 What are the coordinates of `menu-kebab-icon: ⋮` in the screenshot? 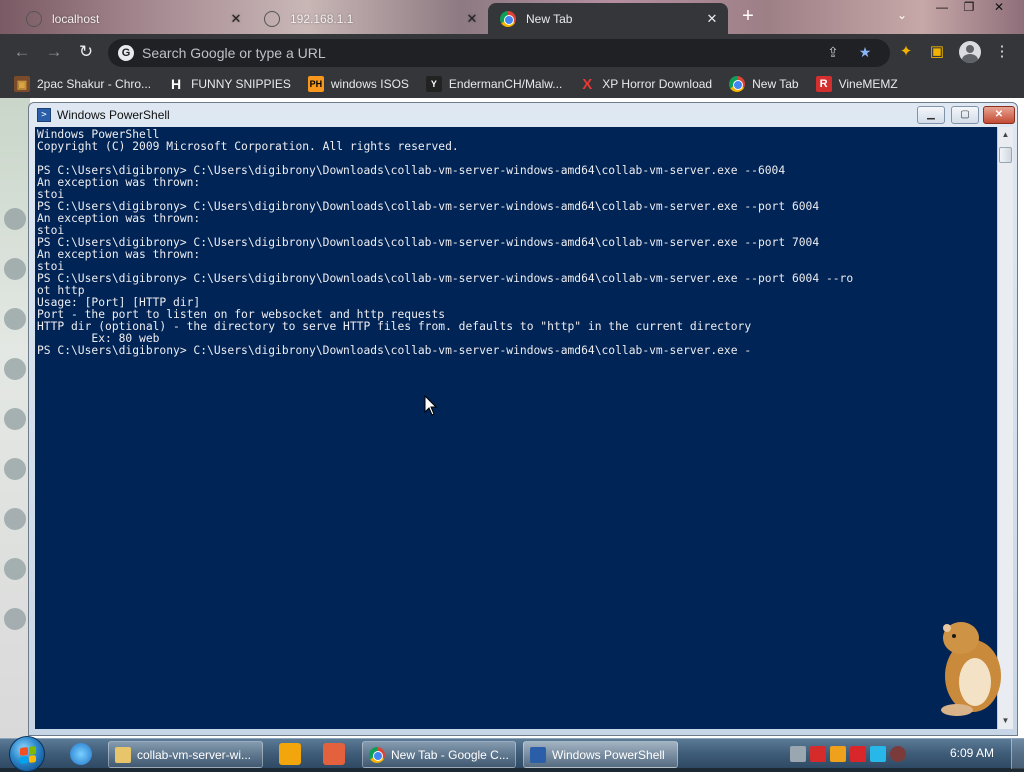 It's located at (1002, 52).